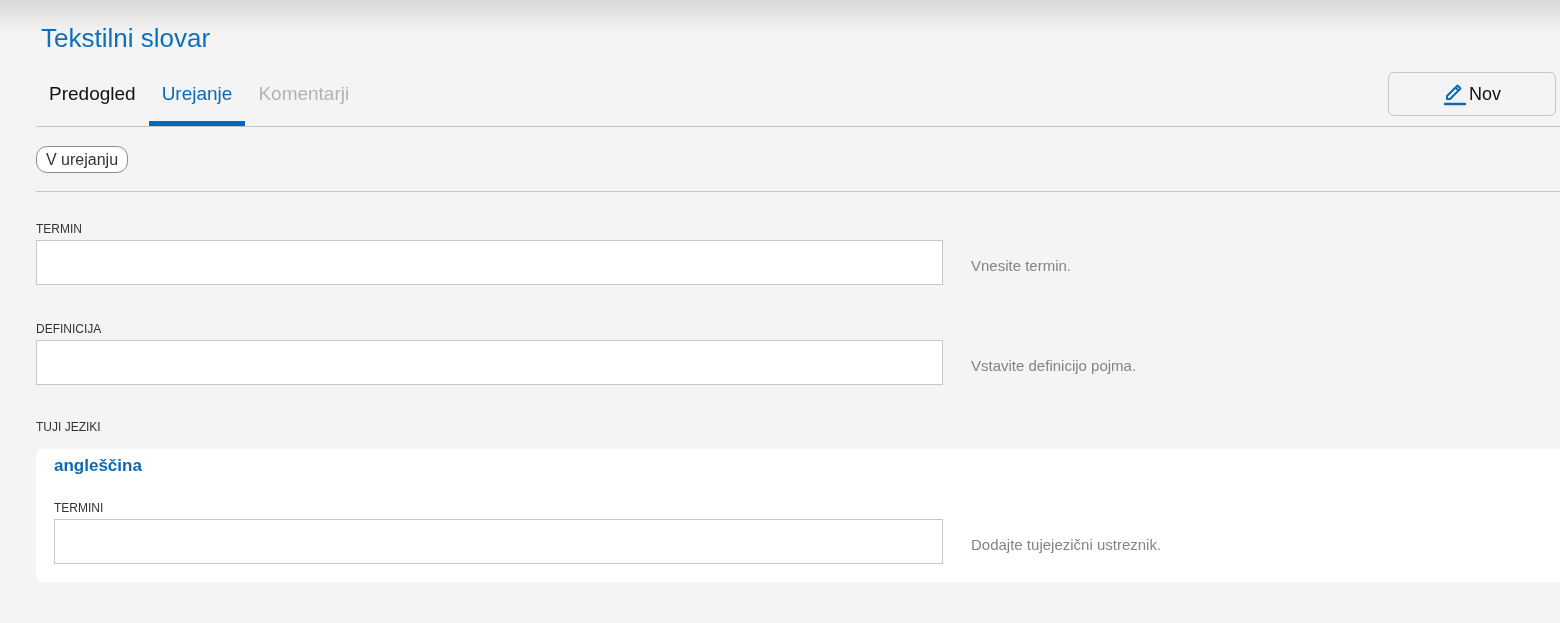 The height and width of the screenshot is (623, 1560). I want to click on tab: Predogled, so click(92, 99).